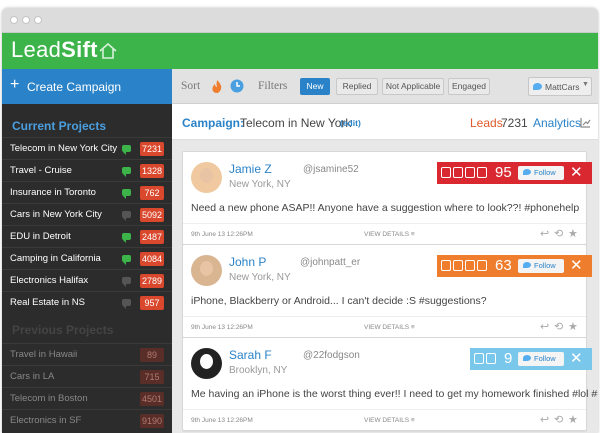  Describe the element at coordinates (152, 303) in the screenshot. I see `project-lead-count: 957` at that location.